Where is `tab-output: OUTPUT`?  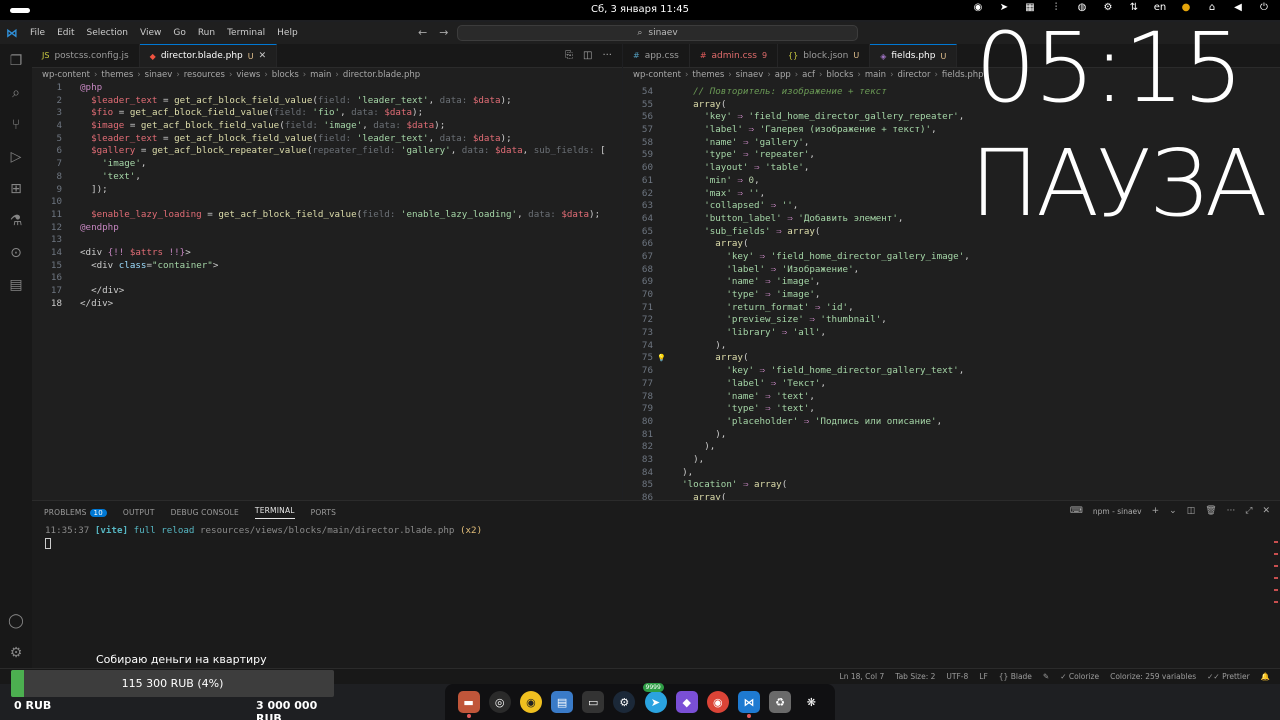 tab-output: OUTPUT is located at coordinates (139, 512).